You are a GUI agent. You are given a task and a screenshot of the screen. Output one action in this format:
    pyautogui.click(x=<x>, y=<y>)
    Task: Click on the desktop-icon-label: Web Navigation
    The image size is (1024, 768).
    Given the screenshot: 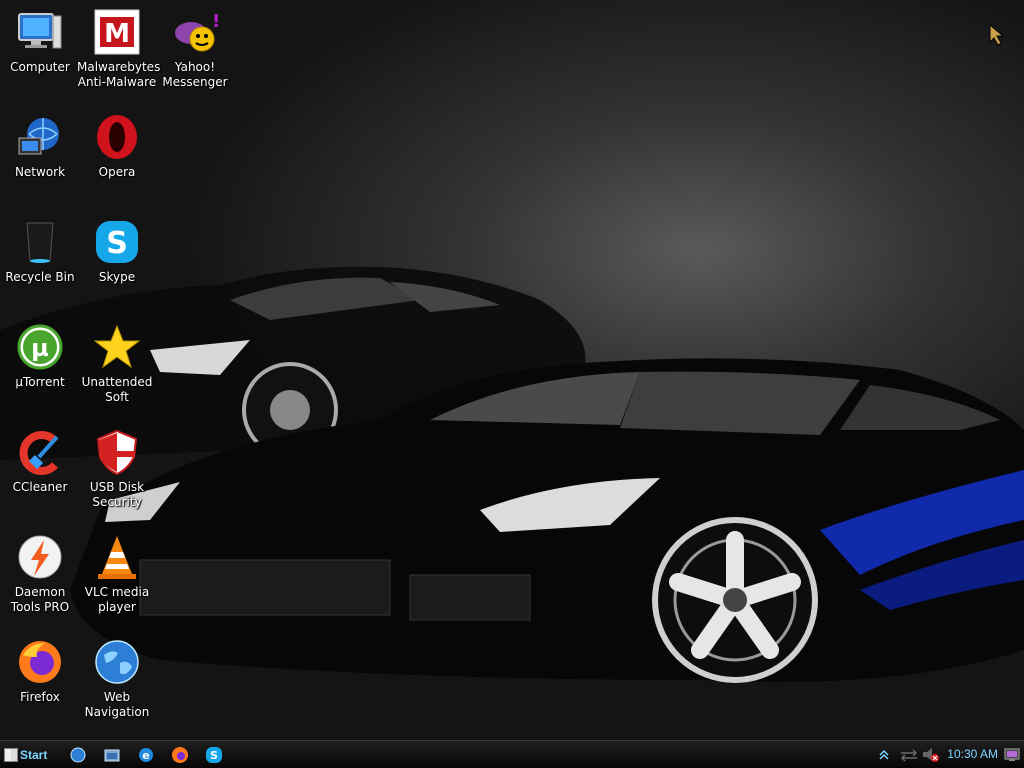 What is the action you would take?
    pyautogui.click(x=117, y=704)
    